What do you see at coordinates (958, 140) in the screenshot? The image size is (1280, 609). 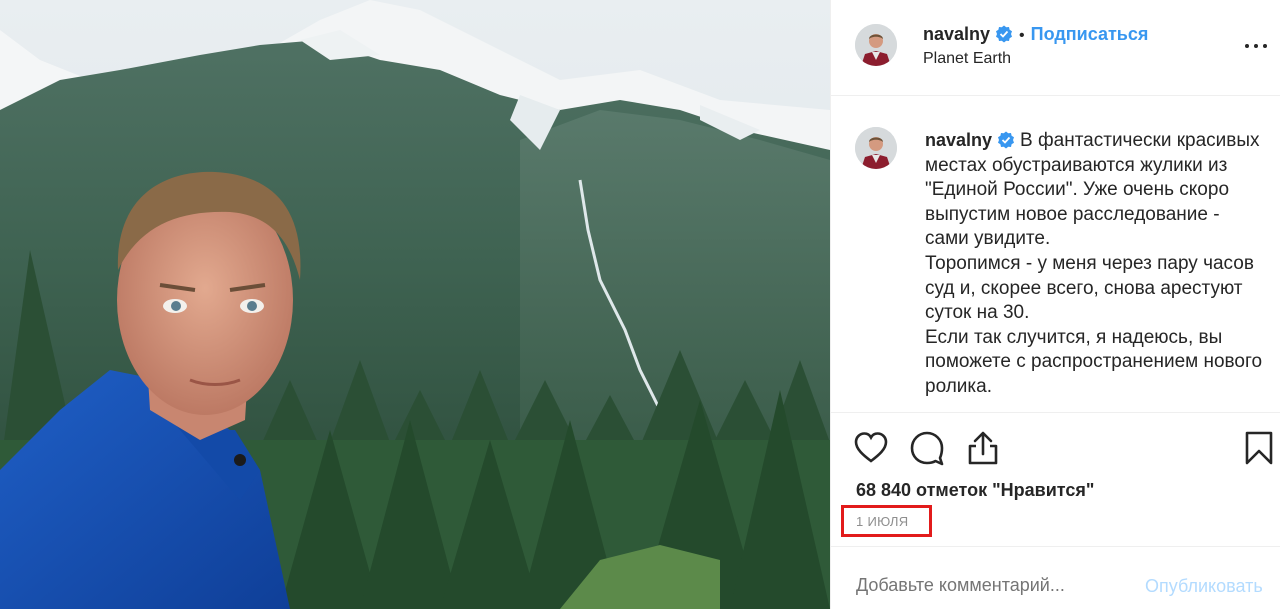 I see `caption-username: navalny` at bounding box center [958, 140].